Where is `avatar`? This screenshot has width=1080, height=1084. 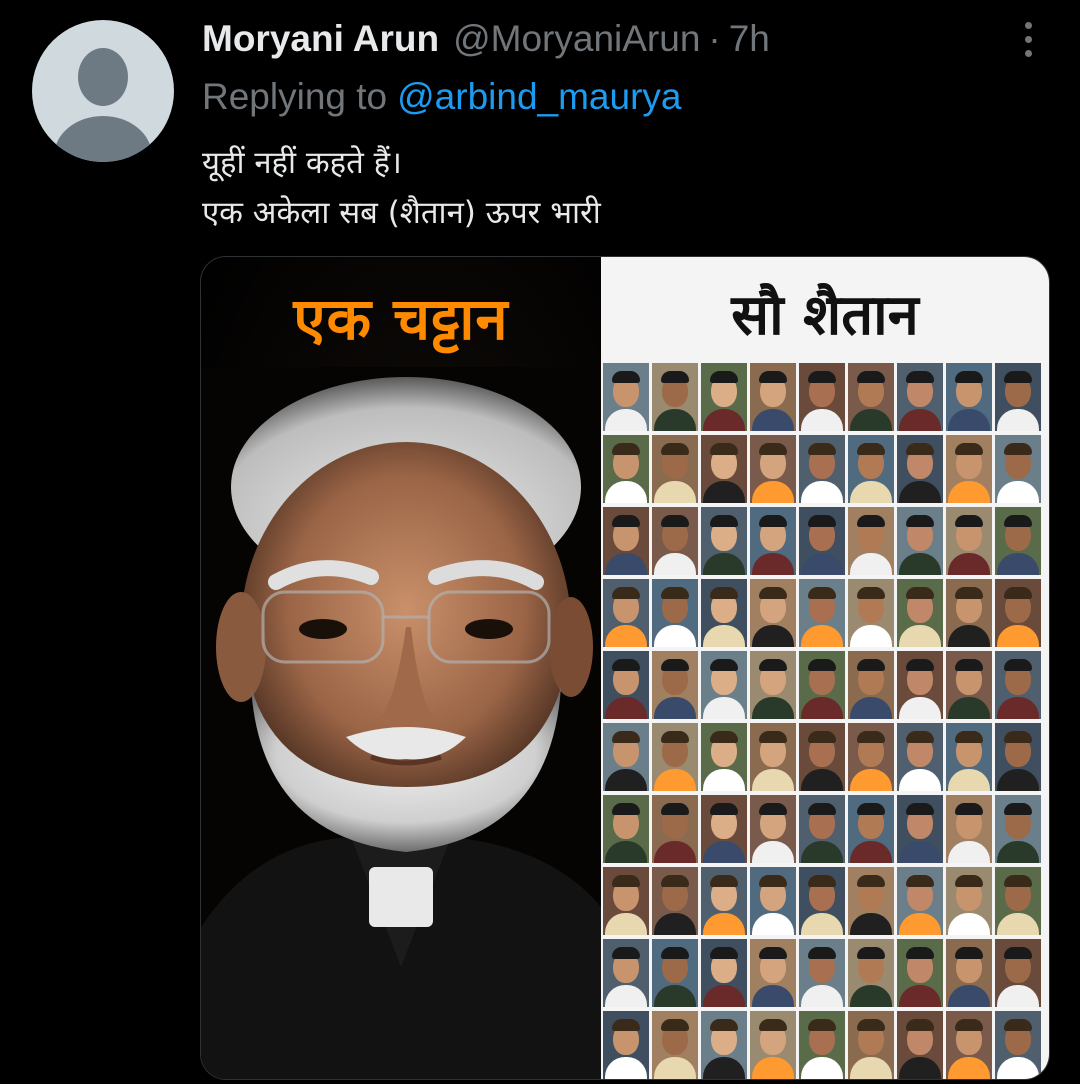 avatar is located at coordinates (103, 91).